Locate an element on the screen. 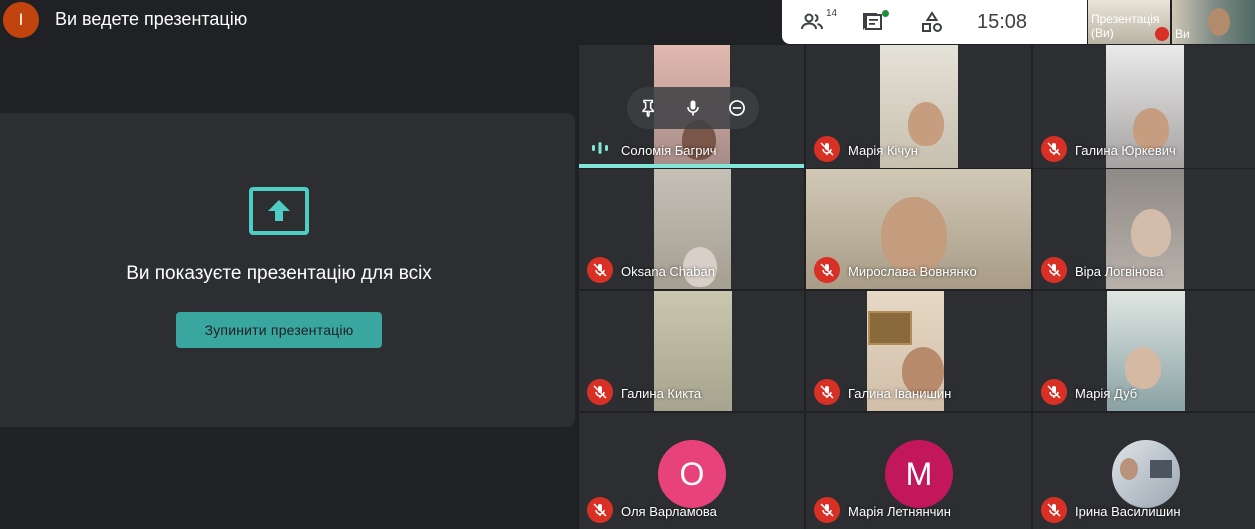 This screenshot has height=529, width=1255. microphone-icon is located at coordinates (693, 108).